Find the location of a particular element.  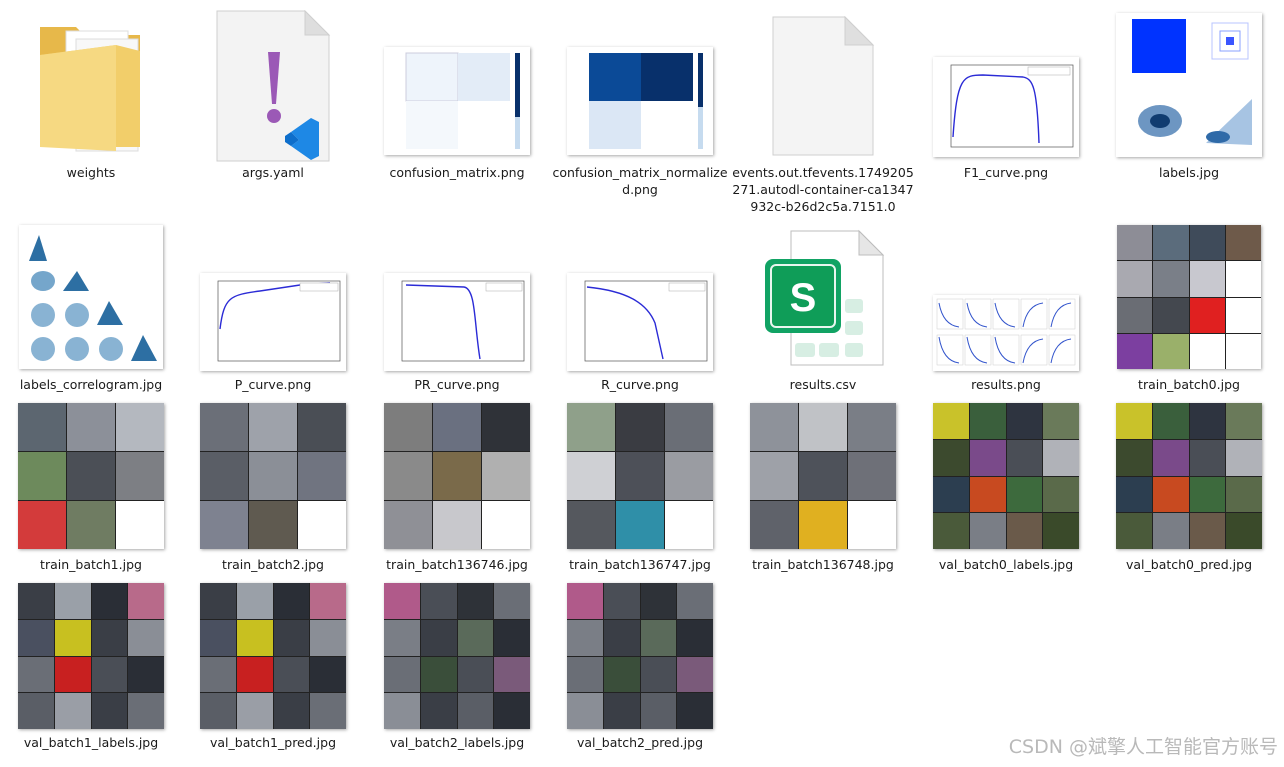

file-label: confusion_matrix.png is located at coordinates (457, 172).